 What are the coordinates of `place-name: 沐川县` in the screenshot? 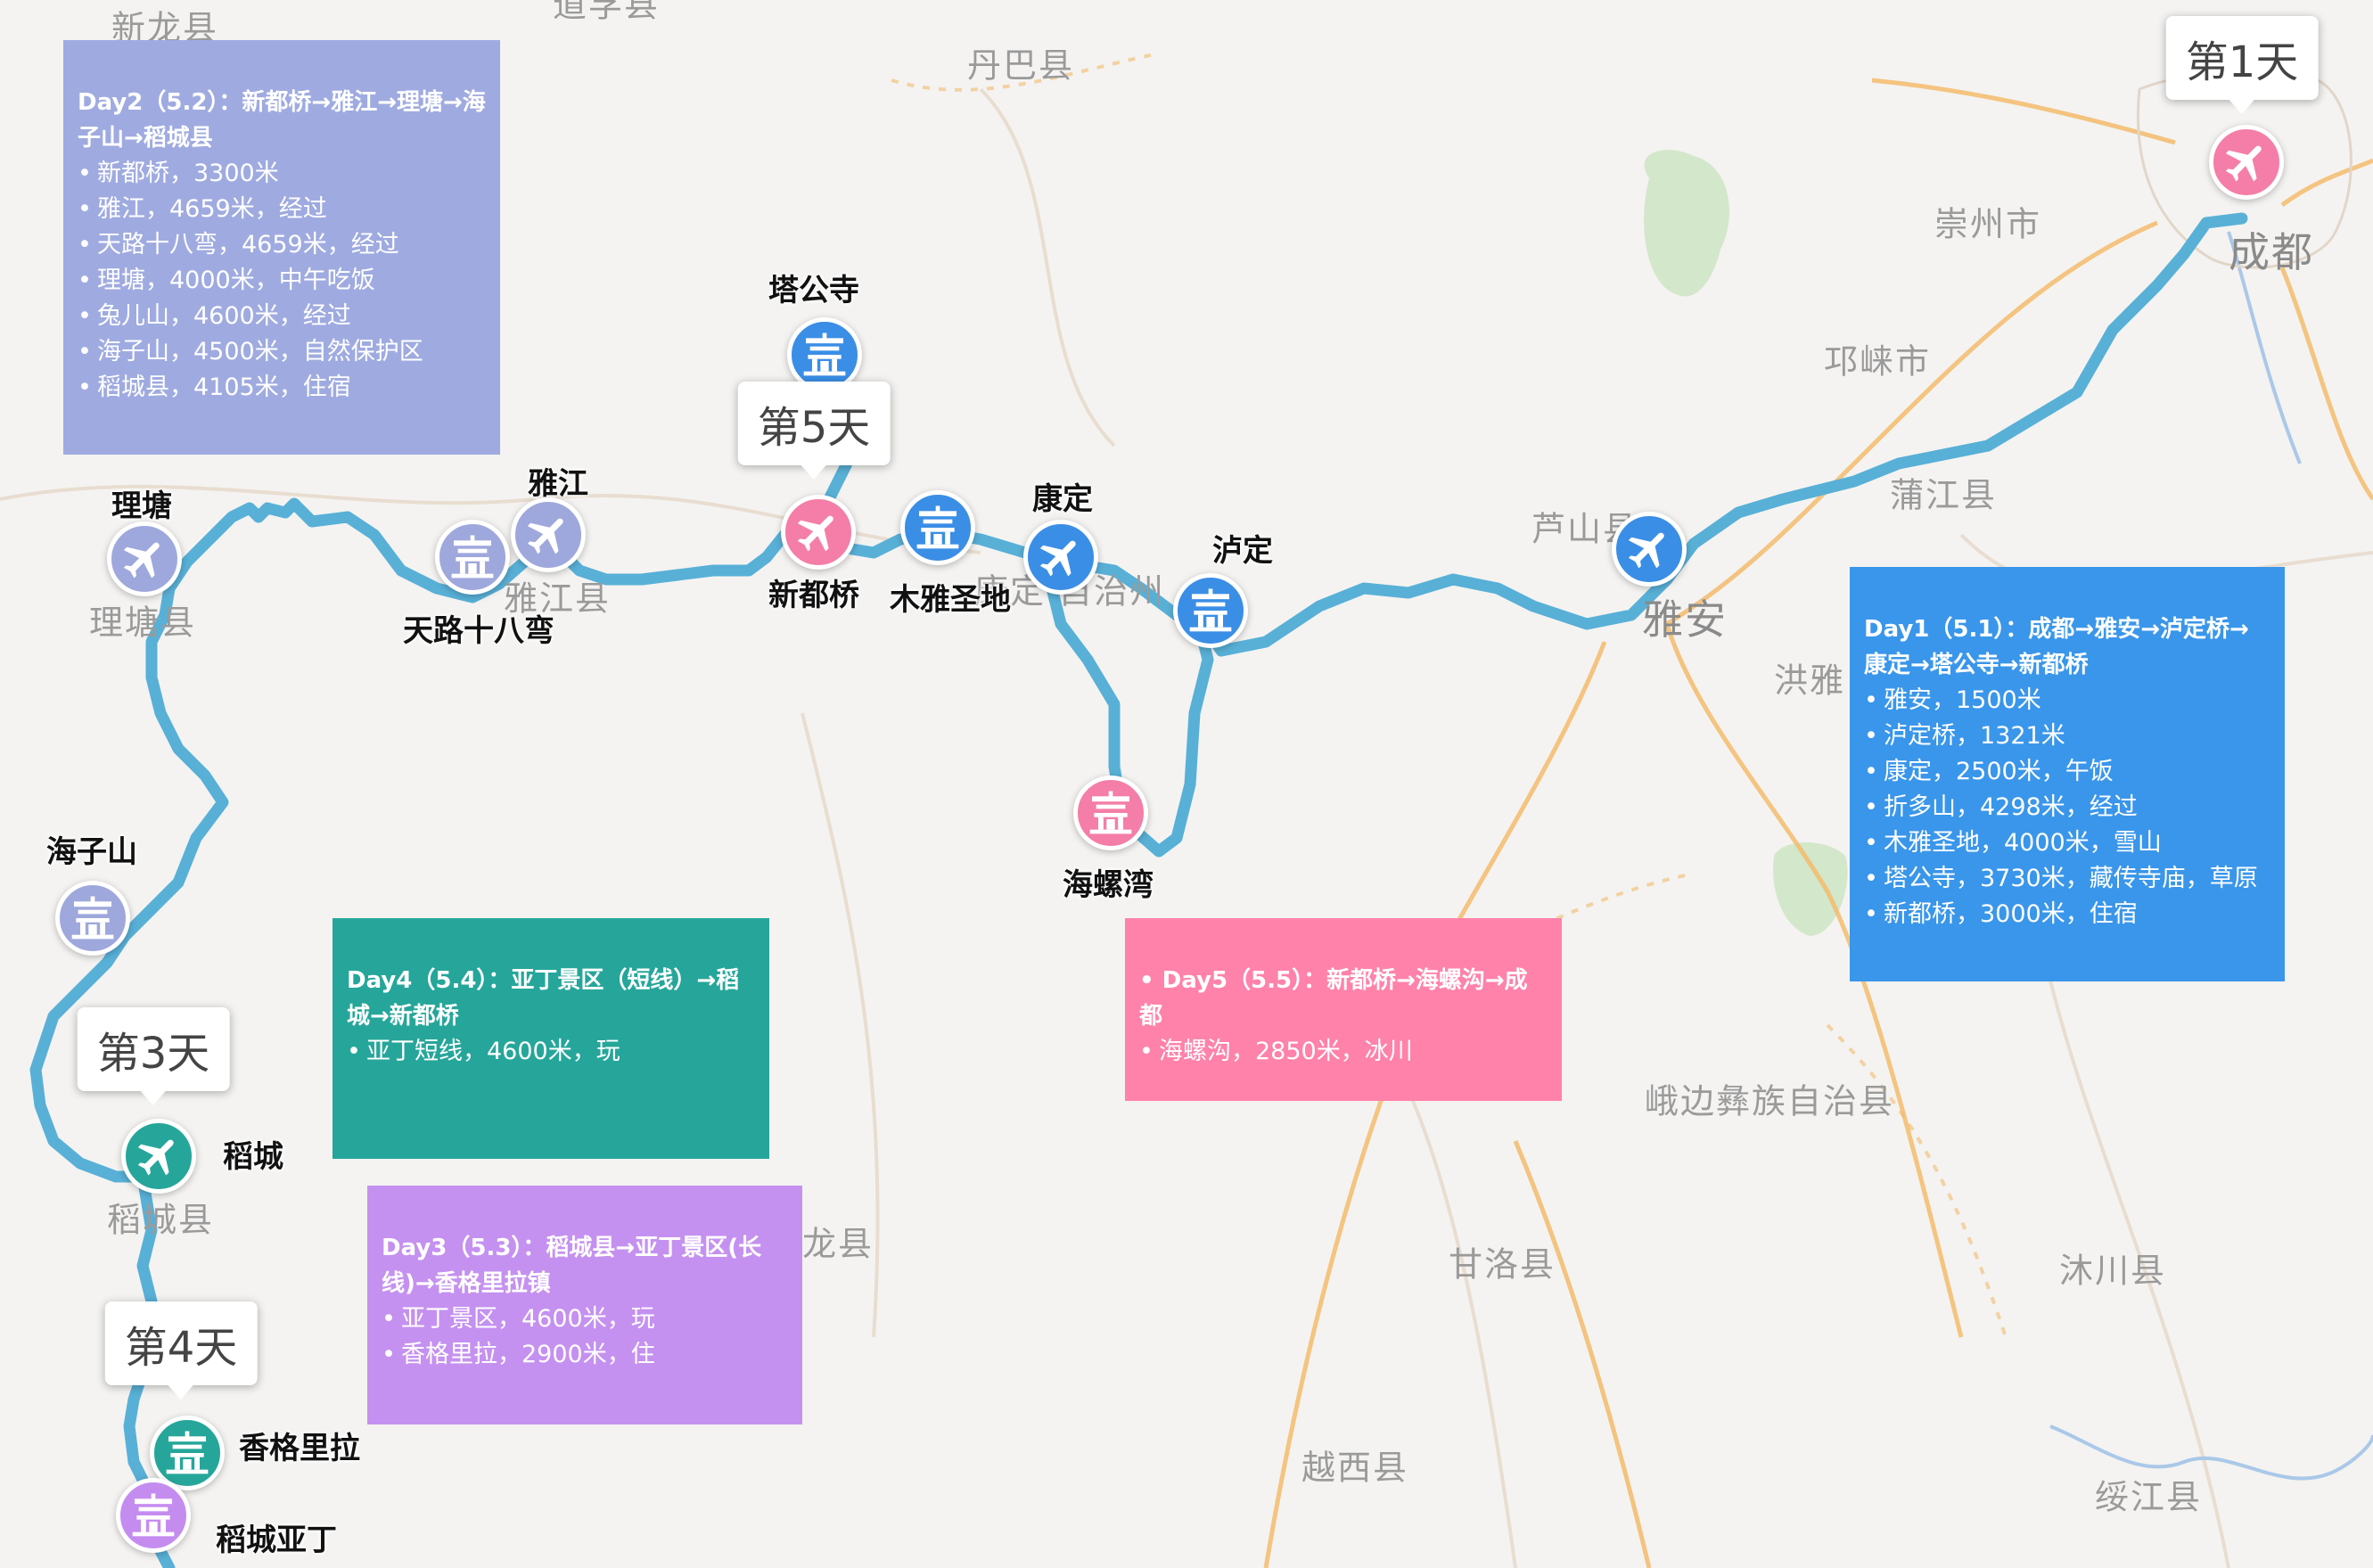 It's located at (2112, 1271).